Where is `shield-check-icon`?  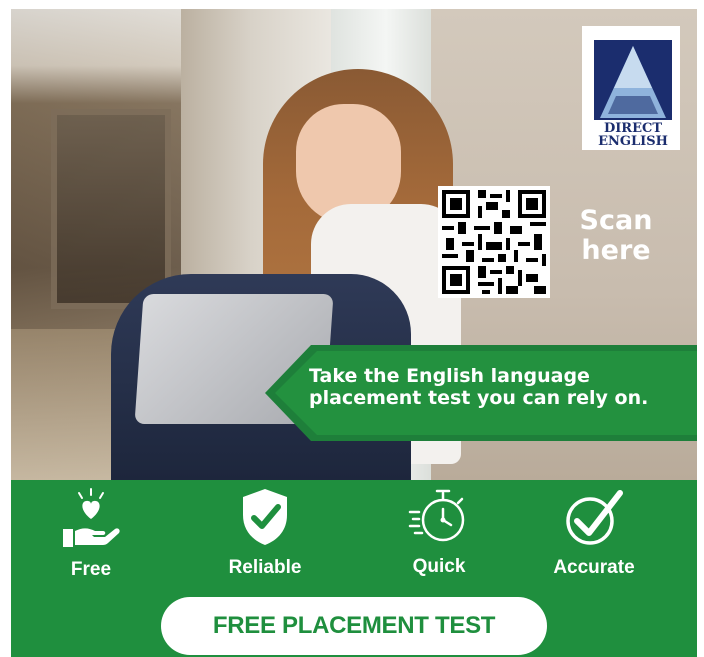
shield-check-icon is located at coordinates (265, 517).